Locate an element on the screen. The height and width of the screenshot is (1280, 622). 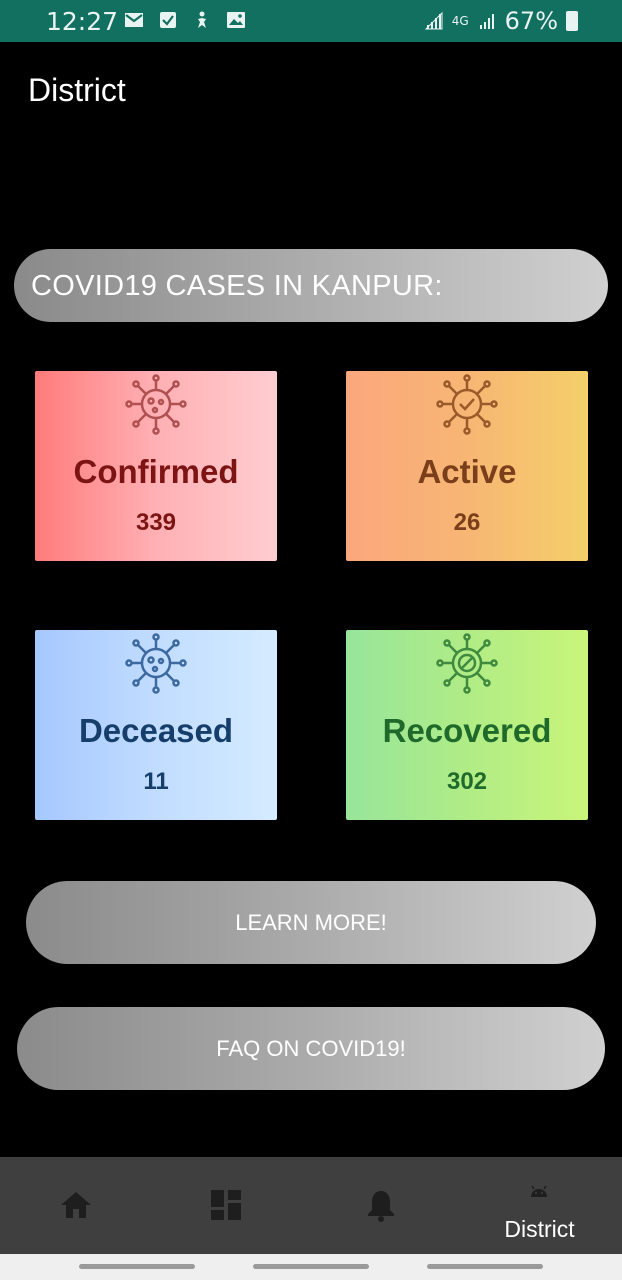
recovered-card: Recovered 302 is located at coordinates (467, 725).